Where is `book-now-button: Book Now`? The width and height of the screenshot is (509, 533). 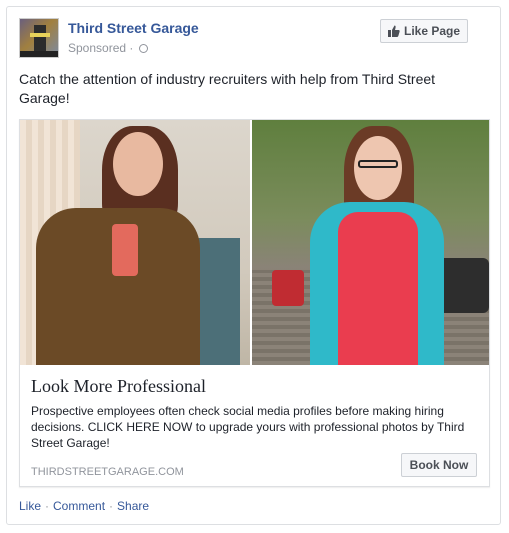
book-now-button: Book Now is located at coordinates (439, 465).